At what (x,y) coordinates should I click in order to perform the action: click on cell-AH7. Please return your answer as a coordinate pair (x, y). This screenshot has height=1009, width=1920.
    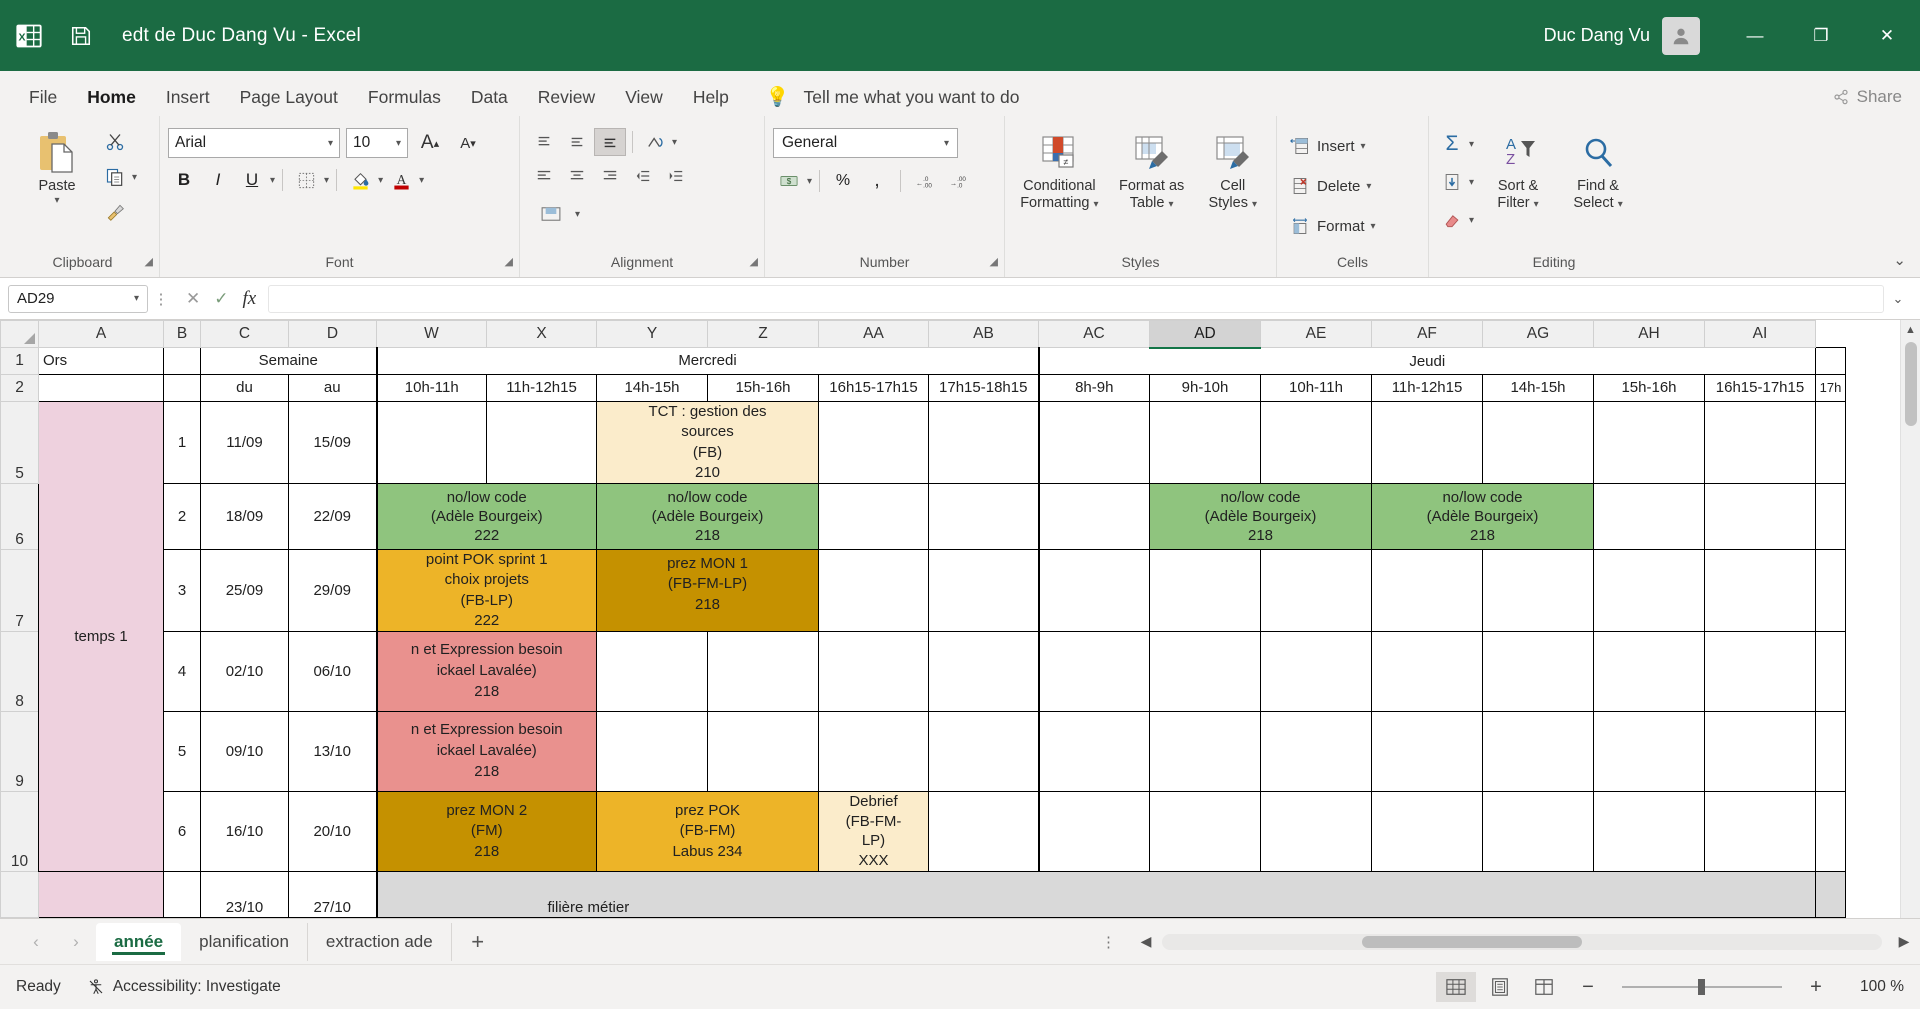
    Looking at the image, I should click on (1649, 590).